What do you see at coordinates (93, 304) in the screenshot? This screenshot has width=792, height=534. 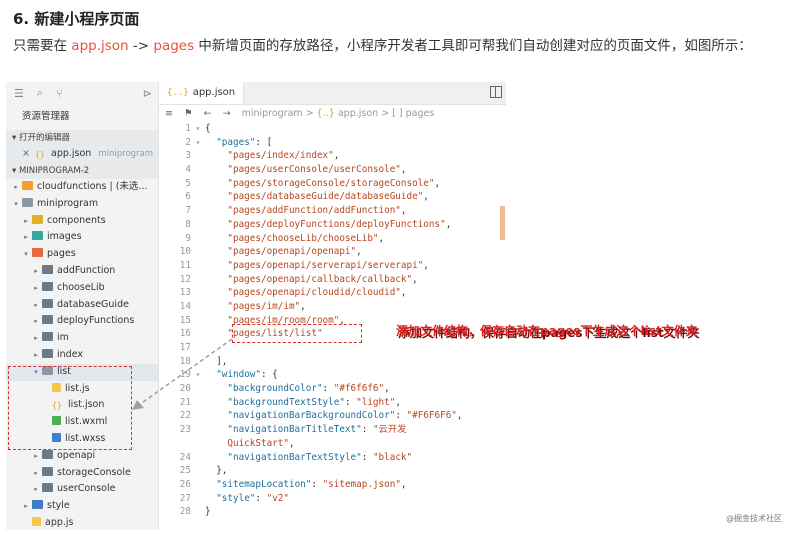 I see `tree-item-label: databaseGuide` at bounding box center [93, 304].